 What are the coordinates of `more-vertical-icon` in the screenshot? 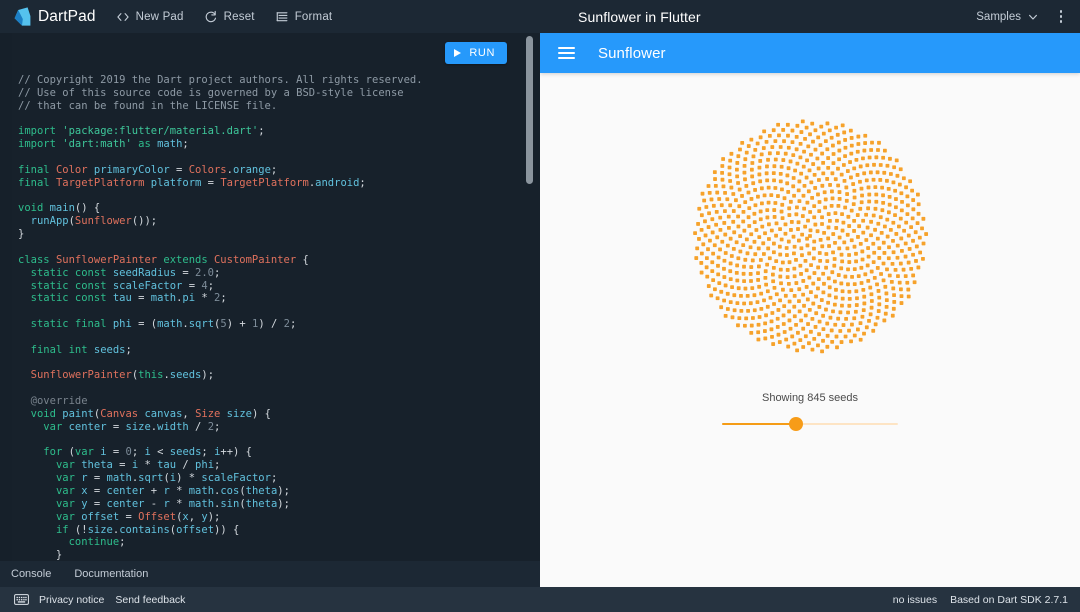 It's located at (1061, 17).